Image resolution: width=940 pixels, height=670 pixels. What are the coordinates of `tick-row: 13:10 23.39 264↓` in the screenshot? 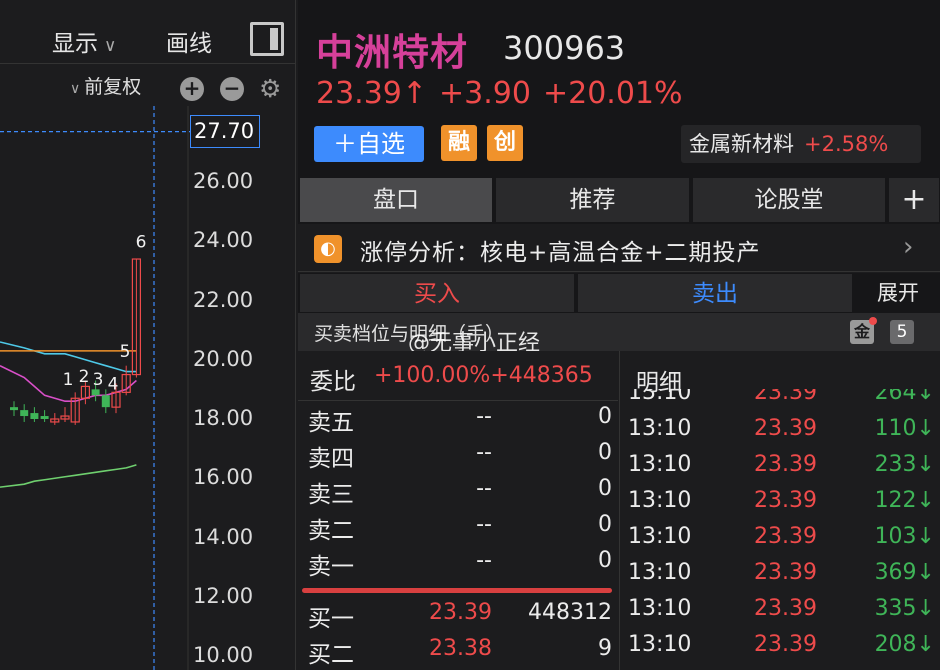 It's located at (780, 400).